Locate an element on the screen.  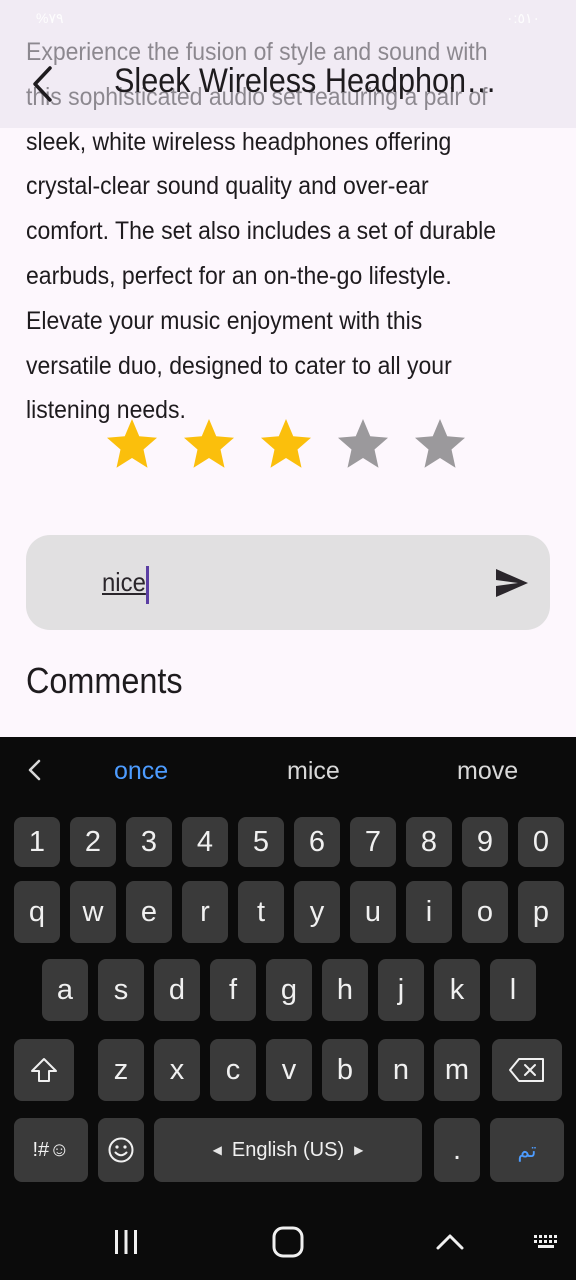
key-label: 9 is located at coordinates (485, 841).